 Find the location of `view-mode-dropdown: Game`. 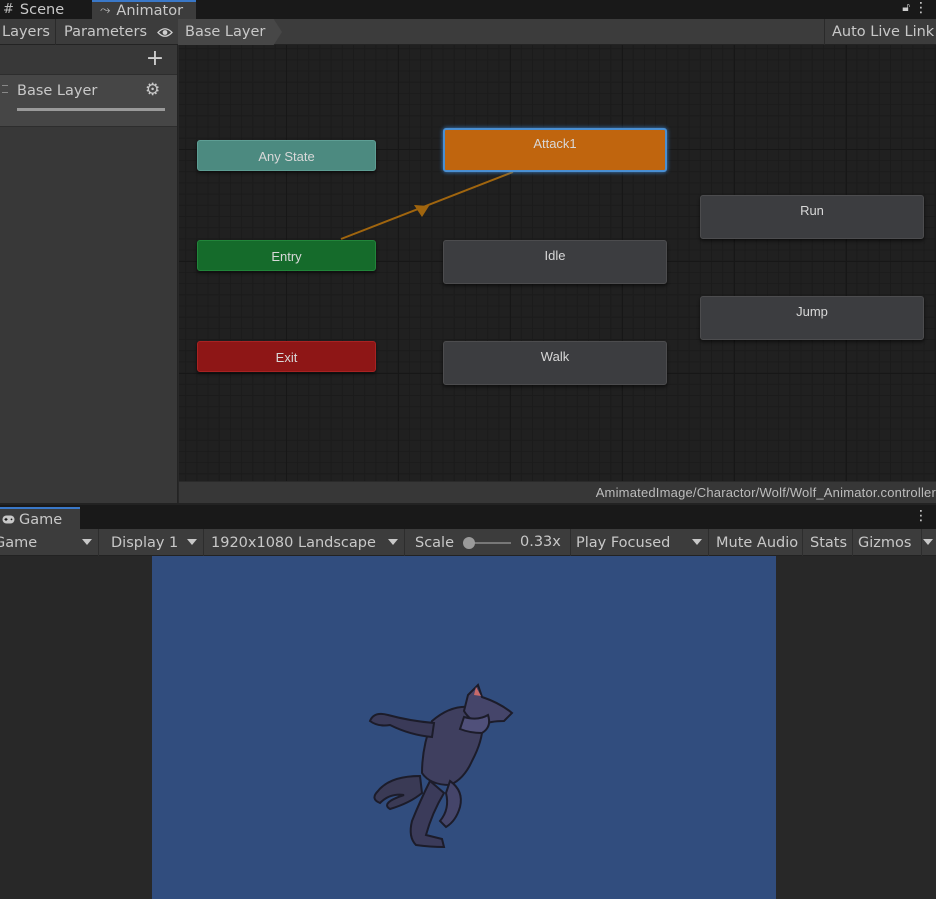

view-mode-dropdown: Game is located at coordinates (49, 542).